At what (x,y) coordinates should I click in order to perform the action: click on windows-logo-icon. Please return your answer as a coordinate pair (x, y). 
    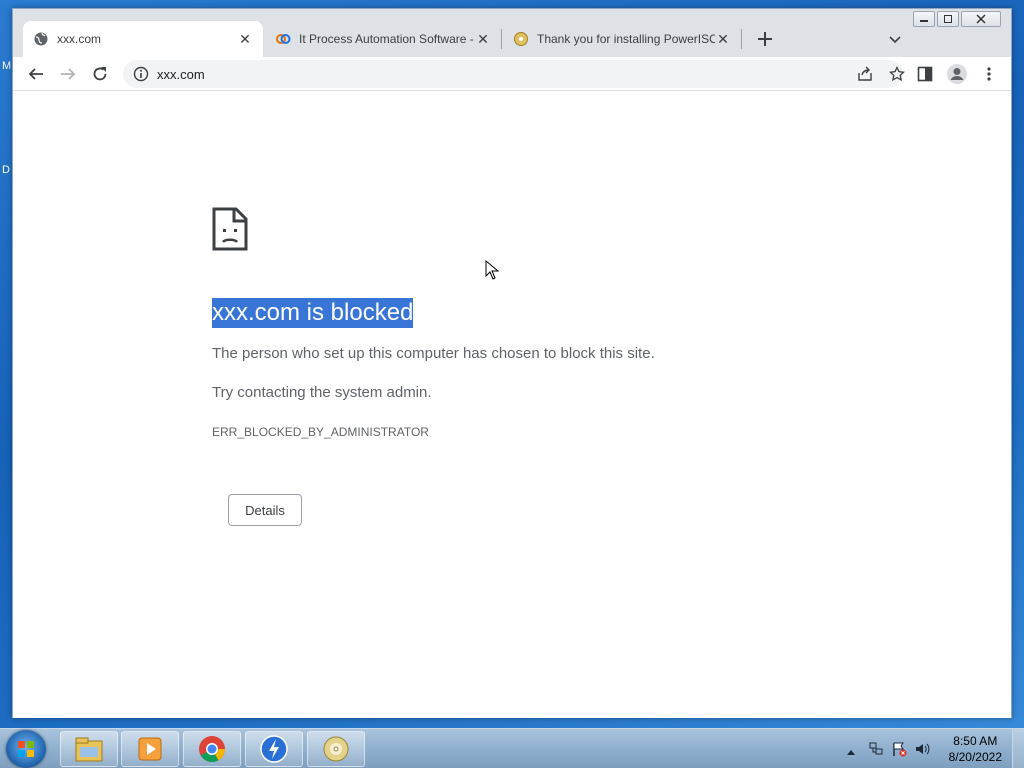
    Looking at the image, I should click on (26, 749).